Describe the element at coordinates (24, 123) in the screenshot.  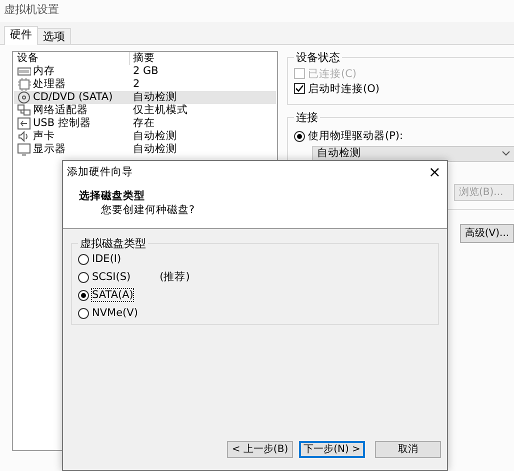
I see `usb-icon` at that location.